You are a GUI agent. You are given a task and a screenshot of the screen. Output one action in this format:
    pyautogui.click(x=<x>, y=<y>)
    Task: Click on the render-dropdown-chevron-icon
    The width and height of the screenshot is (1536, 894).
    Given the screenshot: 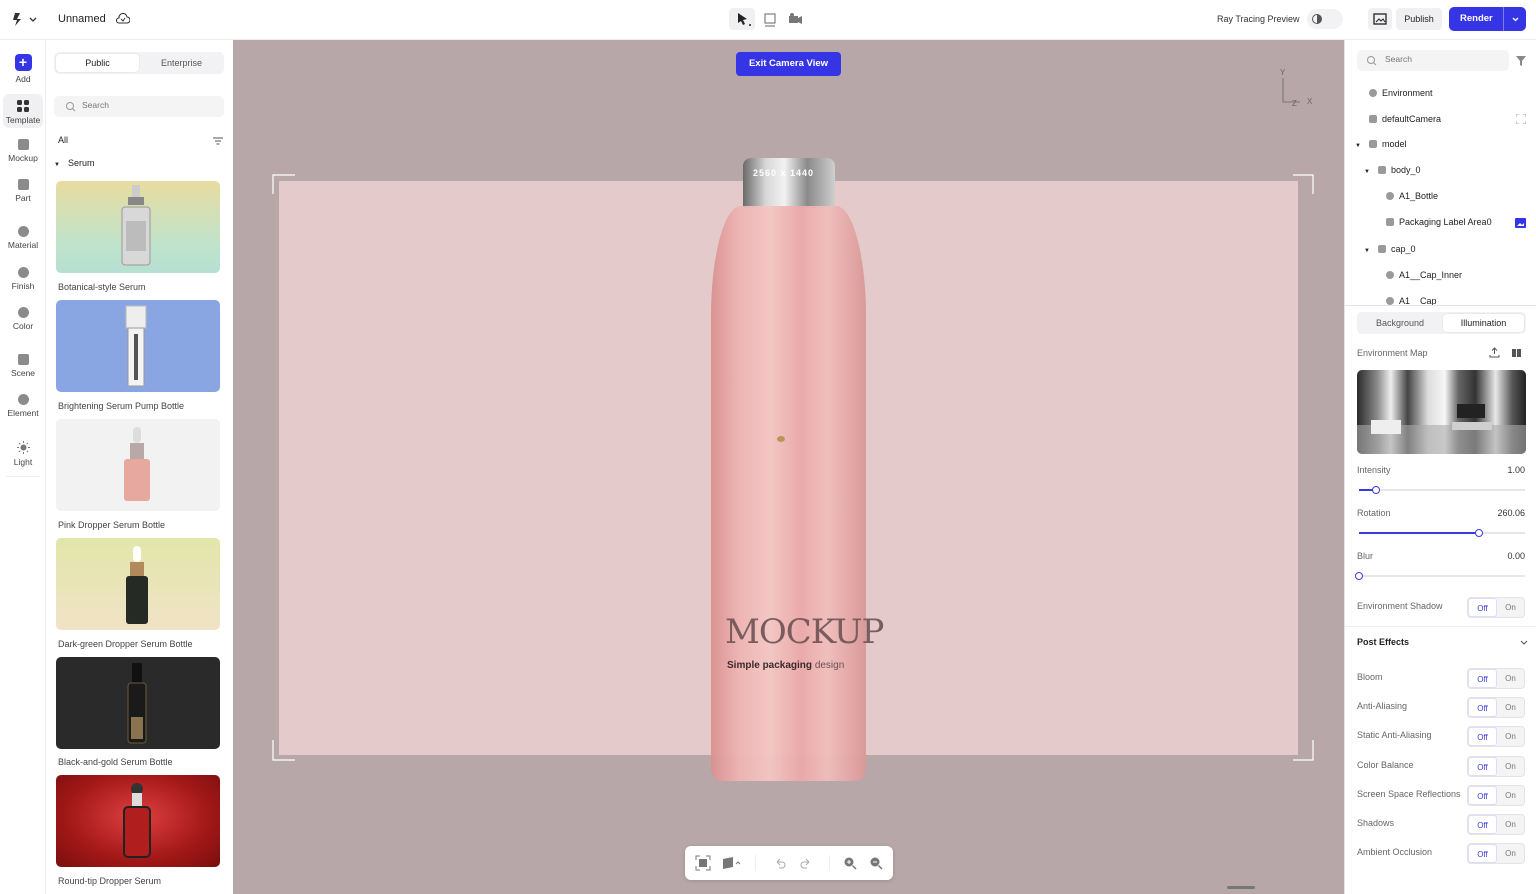 What is the action you would take?
    pyautogui.click(x=1514, y=19)
    